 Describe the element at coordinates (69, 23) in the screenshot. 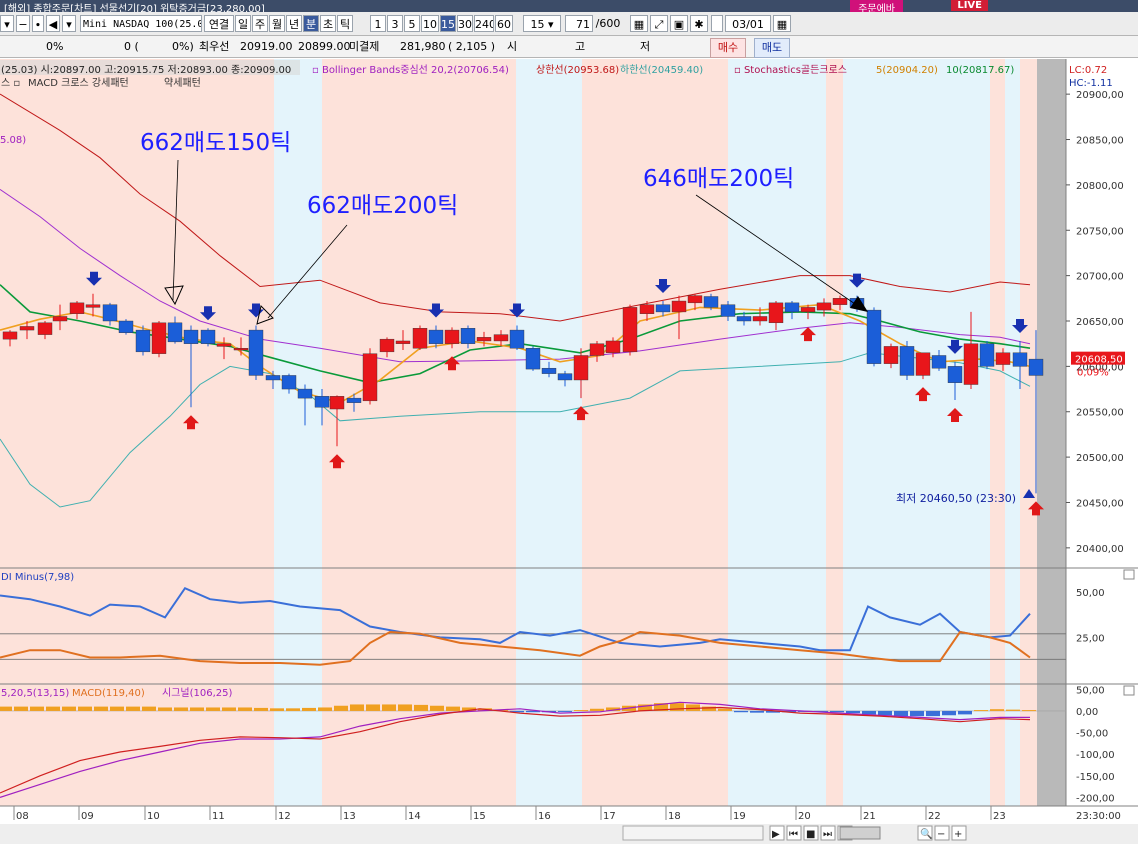

I see `settings-icon: ▾` at that location.